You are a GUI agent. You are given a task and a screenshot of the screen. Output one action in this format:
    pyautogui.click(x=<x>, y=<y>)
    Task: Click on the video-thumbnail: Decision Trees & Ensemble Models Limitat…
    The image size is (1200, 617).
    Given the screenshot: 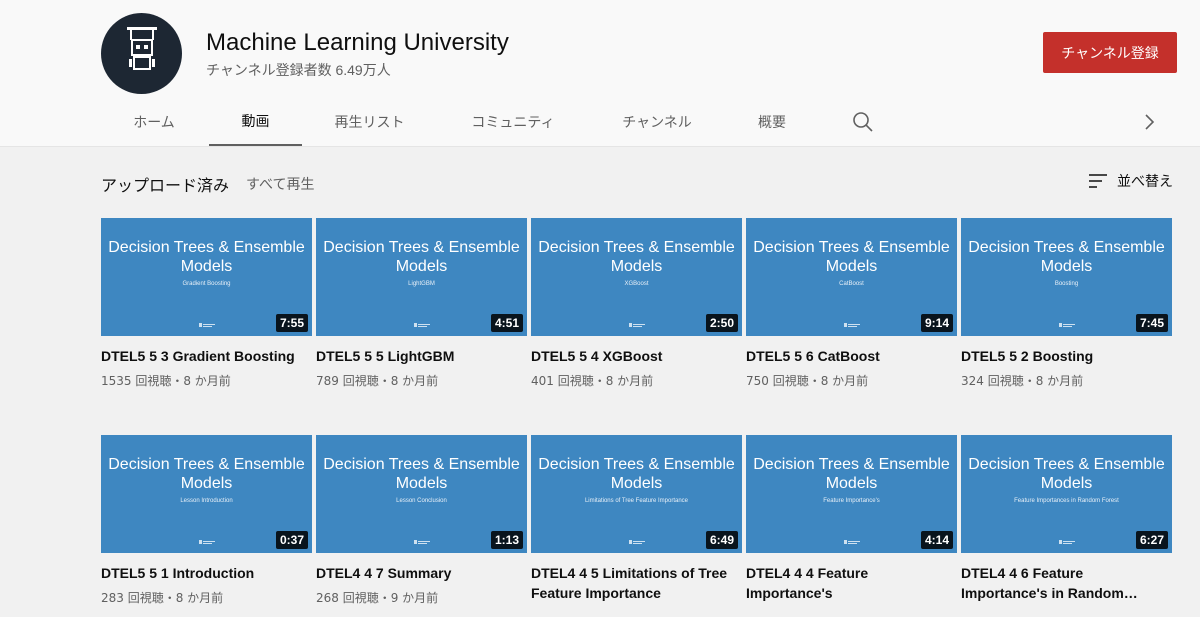 What is the action you would take?
    pyautogui.click(x=636, y=494)
    